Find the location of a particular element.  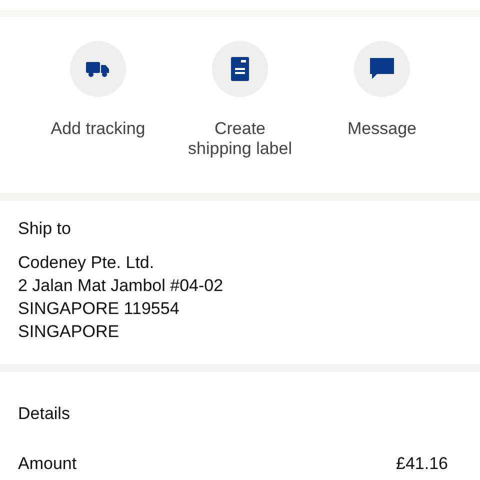

action-label: Message is located at coordinates (382, 129).